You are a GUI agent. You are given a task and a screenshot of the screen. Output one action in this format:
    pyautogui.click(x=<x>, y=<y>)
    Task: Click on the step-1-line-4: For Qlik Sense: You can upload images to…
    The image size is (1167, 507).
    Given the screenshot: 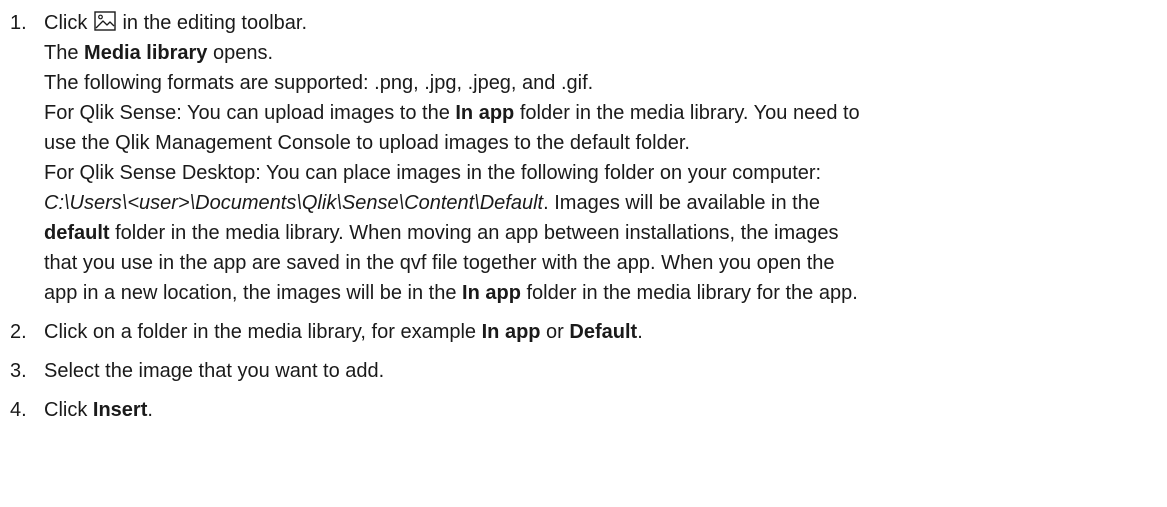 What is the action you would take?
    pyautogui.click(x=452, y=113)
    